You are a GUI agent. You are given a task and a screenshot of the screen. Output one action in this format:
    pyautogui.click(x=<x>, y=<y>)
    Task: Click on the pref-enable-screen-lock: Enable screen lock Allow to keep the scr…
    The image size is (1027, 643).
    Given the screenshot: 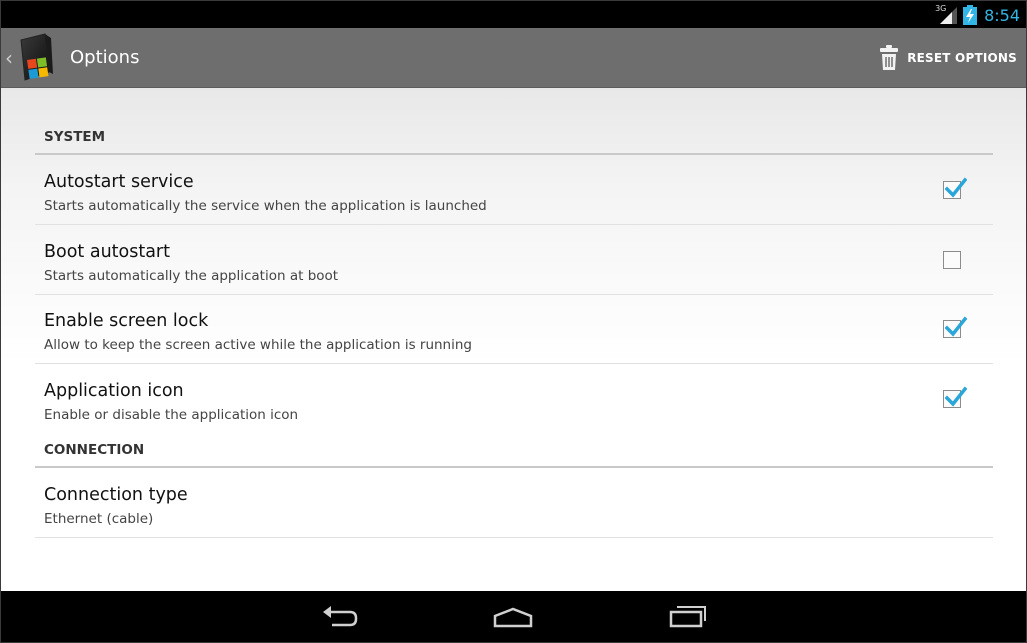 What is the action you would take?
    pyautogui.click(x=514, y=329)
    